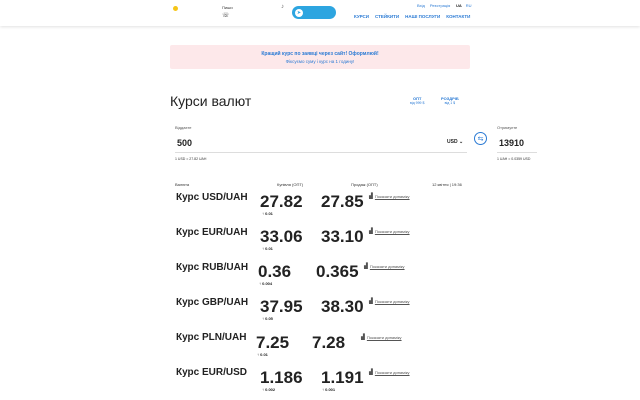 The height and width of the screenshot is (400, 640). Describe the element at coordinates (329, 342) in the screenshot. I see `rate-row-sell: 7.28` at that location.